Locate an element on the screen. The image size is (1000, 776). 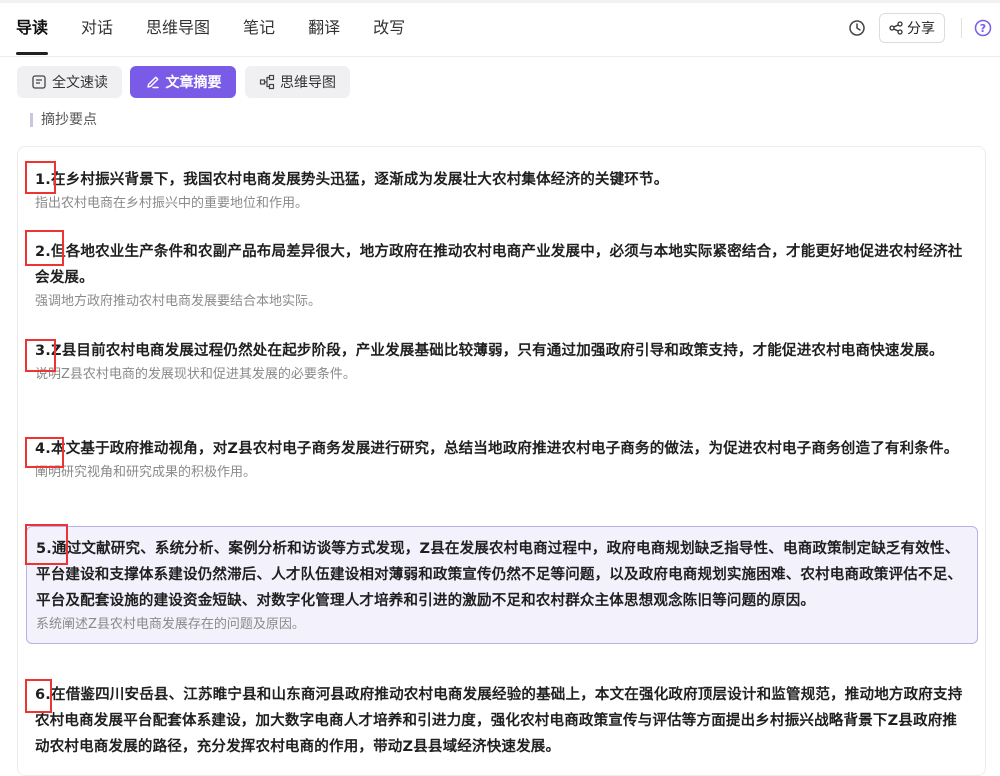
divider is located at coordinates (961, 28).